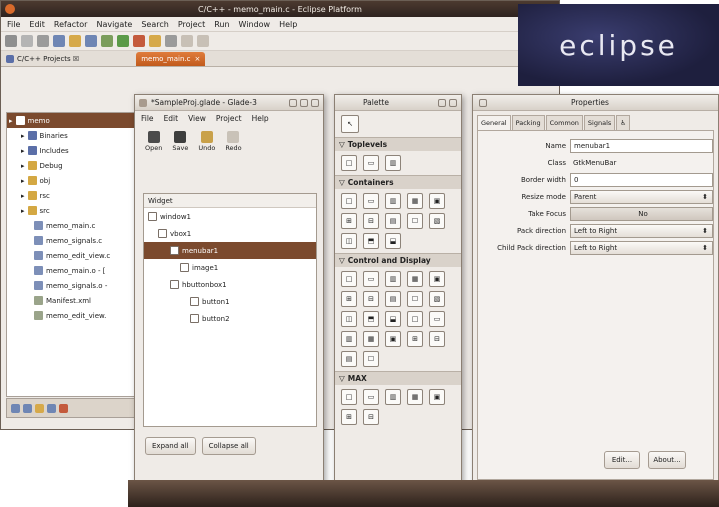 The height and width of the screenshot is (507, 719). I want to click on external-tools-icon, so click(139, 41).